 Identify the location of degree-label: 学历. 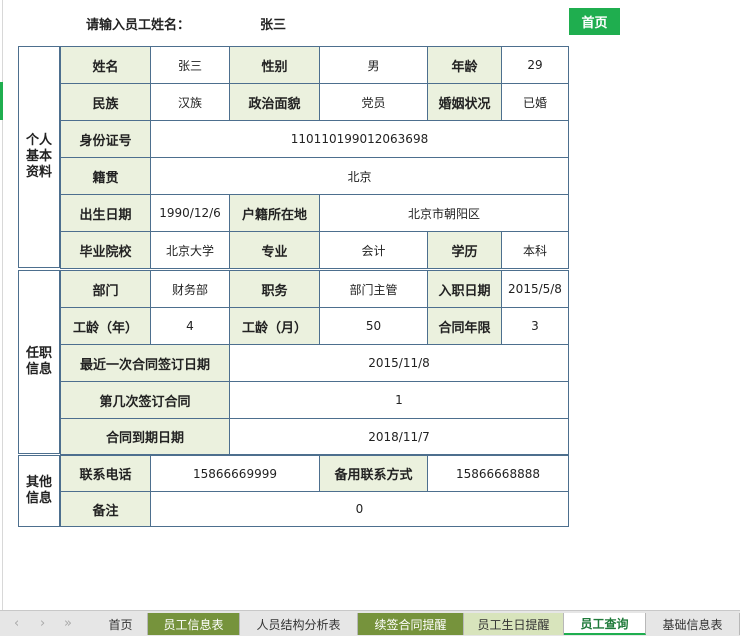
(464, 250).